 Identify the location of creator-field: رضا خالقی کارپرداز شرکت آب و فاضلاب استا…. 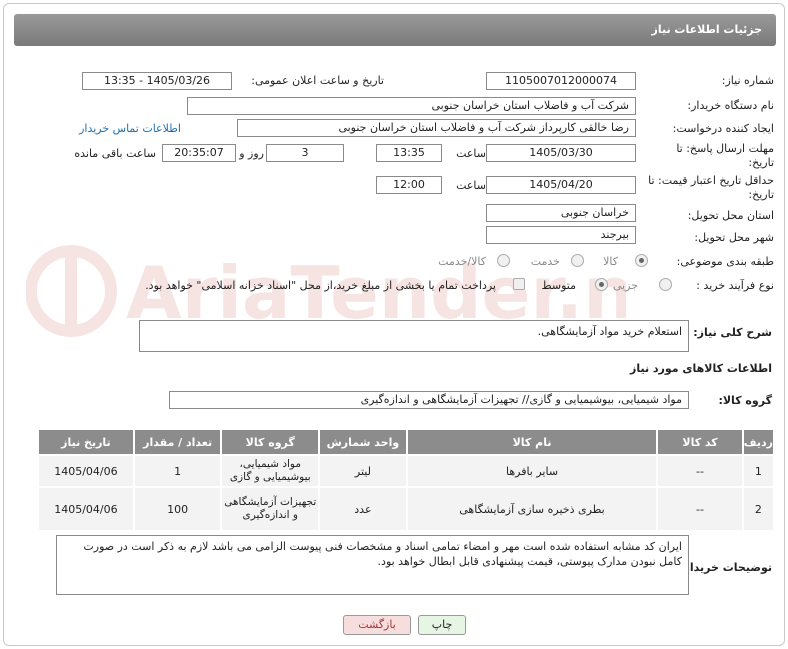
(436, 128).